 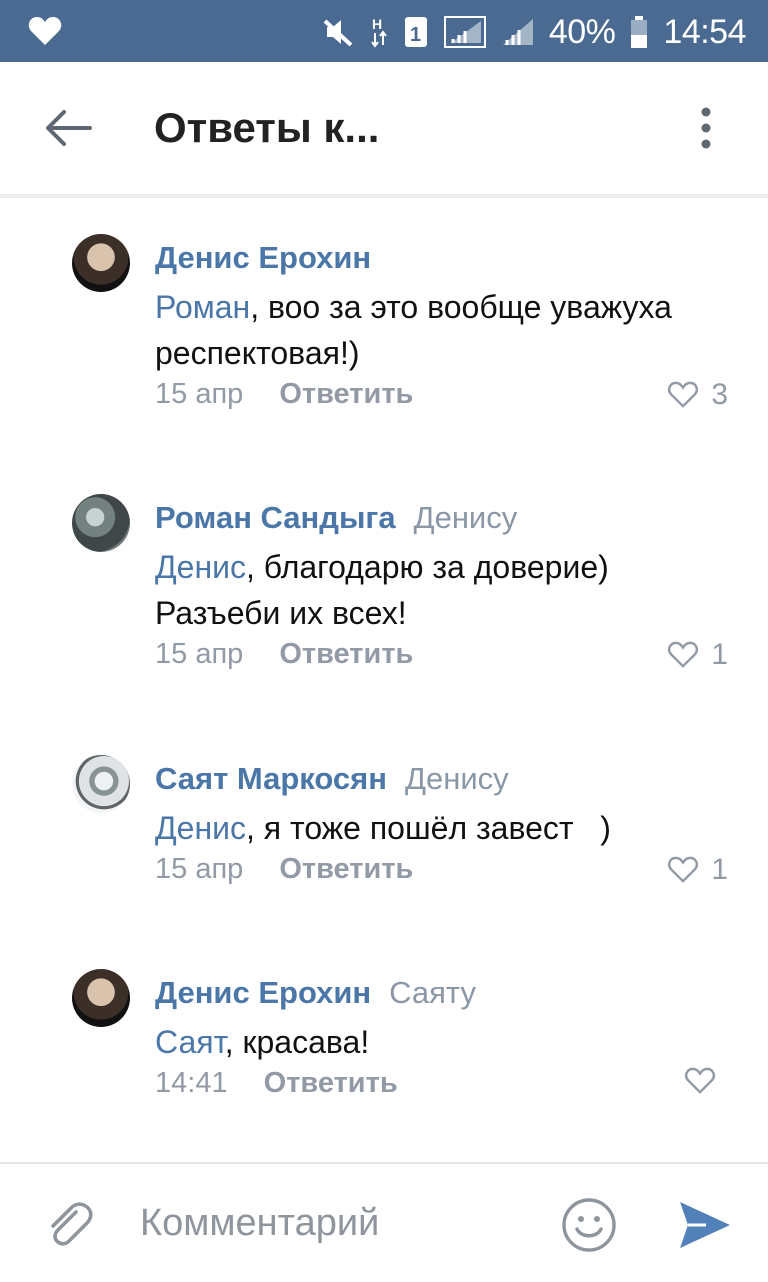 I want to click on clock: 14:54, so click(x=704, y=31).